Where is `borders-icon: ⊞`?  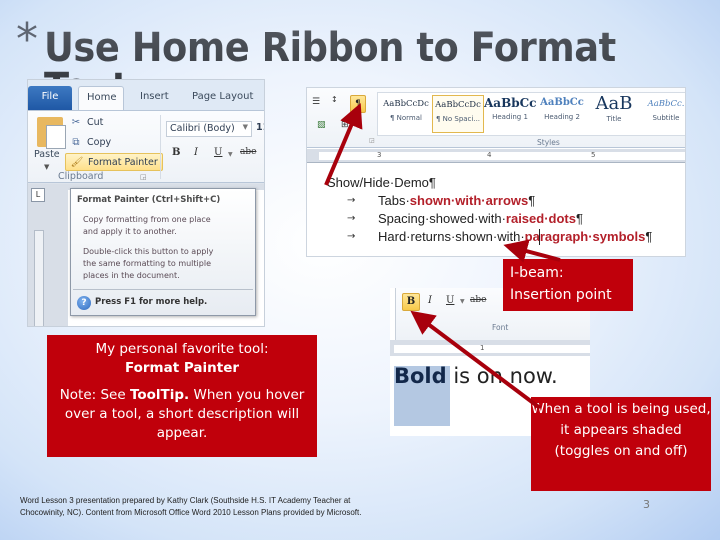 borders-icon: ⊞ is located at coordinates (345, 125).